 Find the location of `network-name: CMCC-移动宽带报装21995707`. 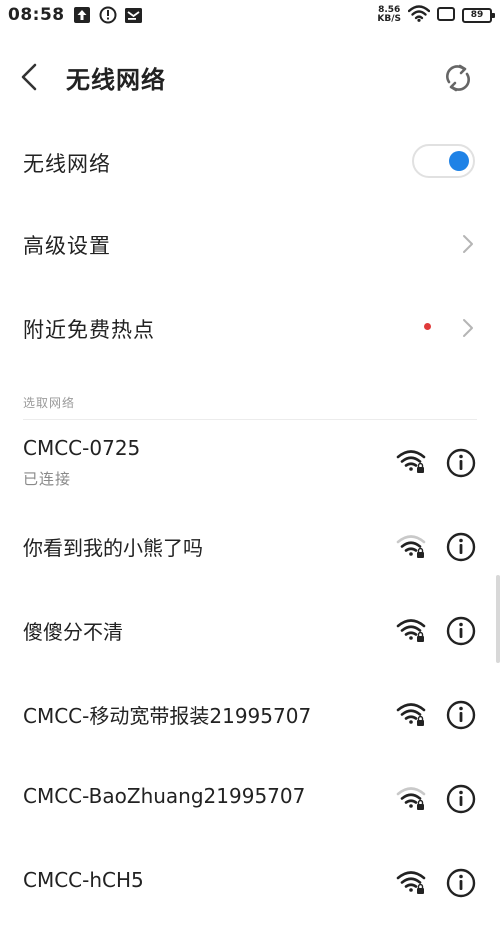

network-name: CMCC-移动宽带报装21995707 is located at coordinates (167, 716).